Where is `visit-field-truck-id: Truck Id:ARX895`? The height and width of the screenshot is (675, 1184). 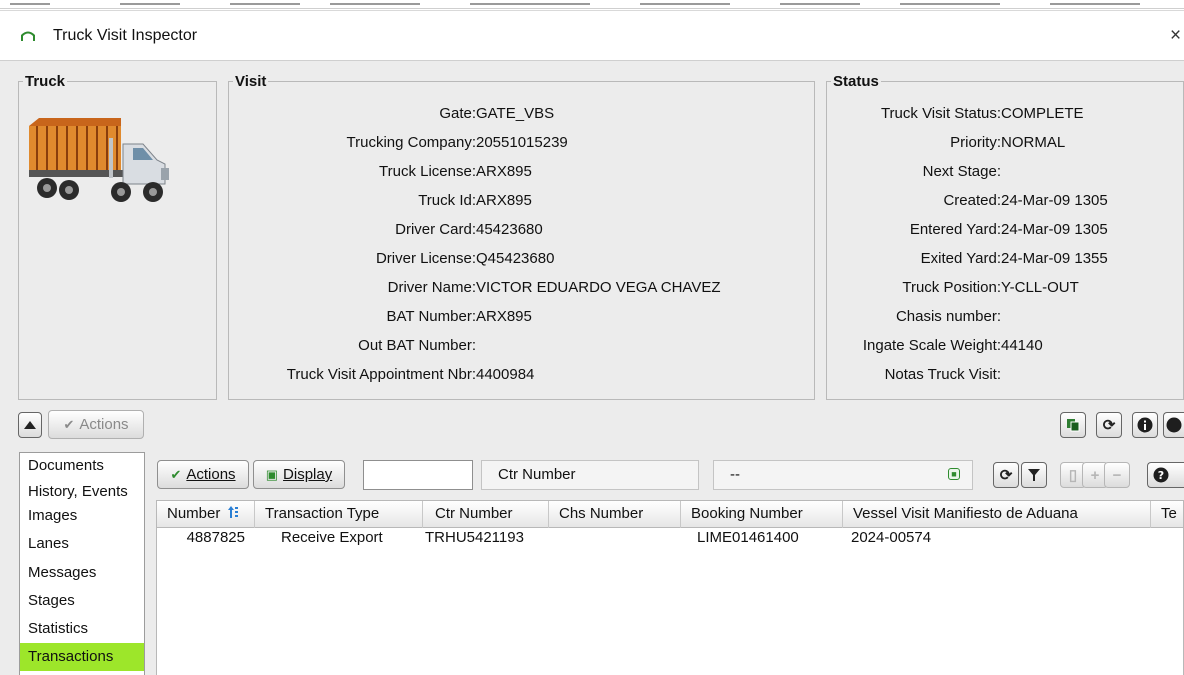 visit-field-truck-id: Truck Id:ARX895 is located at coordinates (385, 200).